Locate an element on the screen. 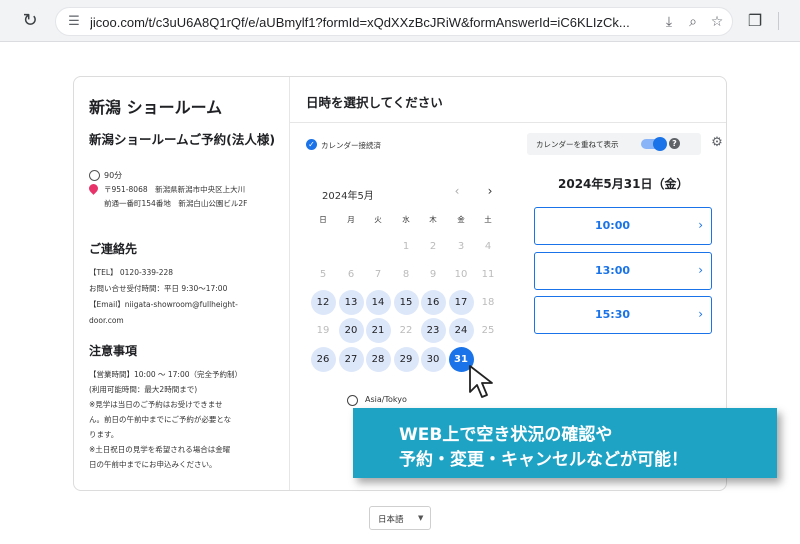  calendar-day: 10 is located at coordinates (461, 274).